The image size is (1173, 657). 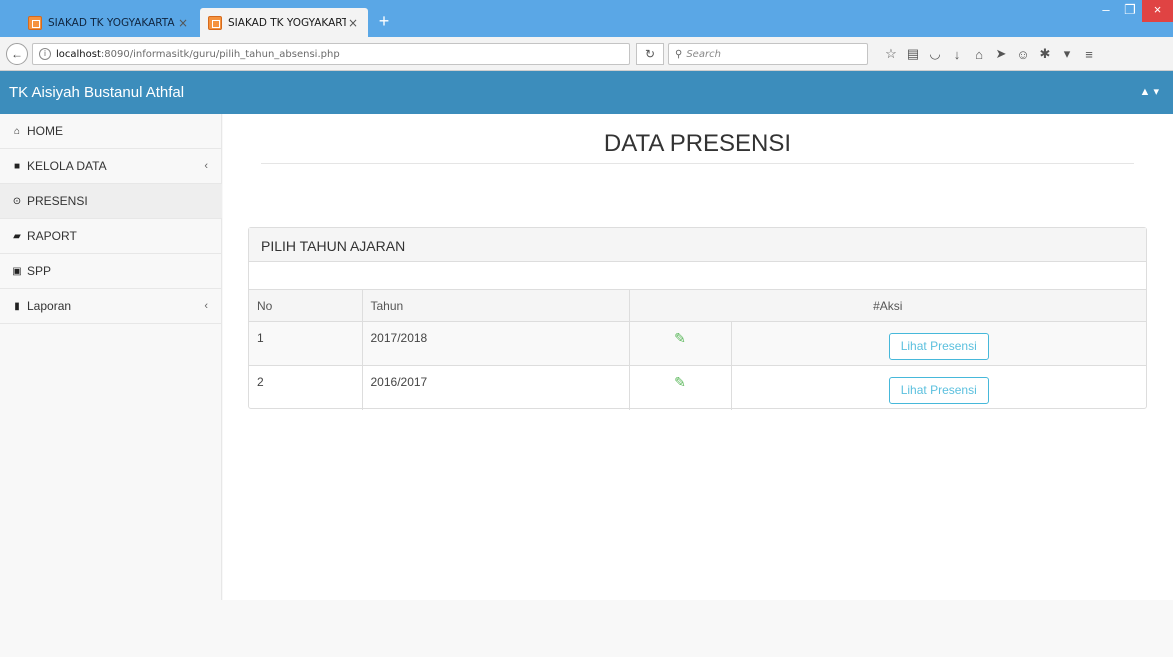 I want to click on sidebar-item-presensi: ⊙ PRESENSI, so click(x=111, y=201).